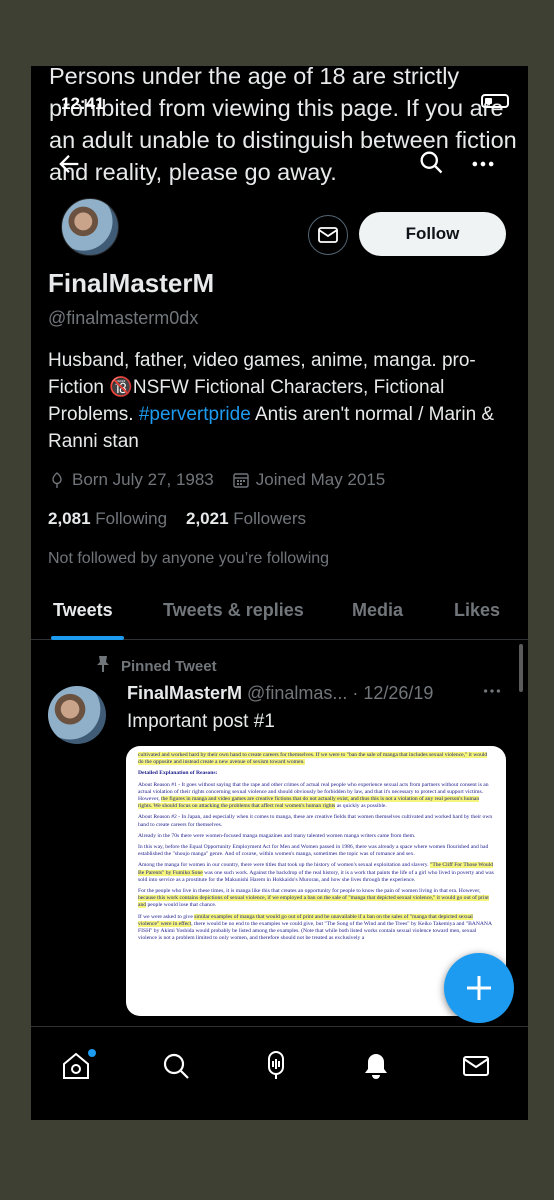 The width and height of the screenshot is (554, 1200). Describe the element at coordinates (169, 666) in the screenshot. I see `pinned-text: Pinned Tweet` at that location.